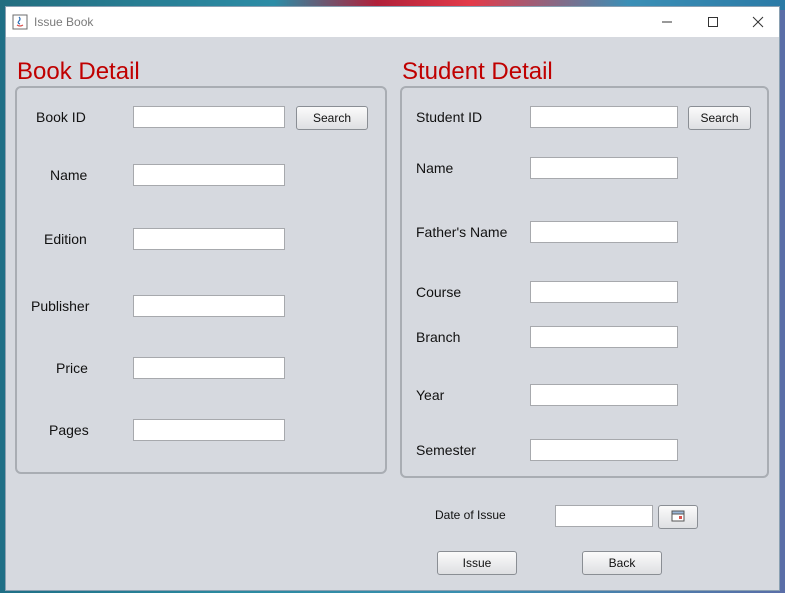 This screenshot has height=593, width=785. What do you see at coordinates (72, 368) in the screenshot?
I see `price-label: Price` at bounding box center [72, 368].